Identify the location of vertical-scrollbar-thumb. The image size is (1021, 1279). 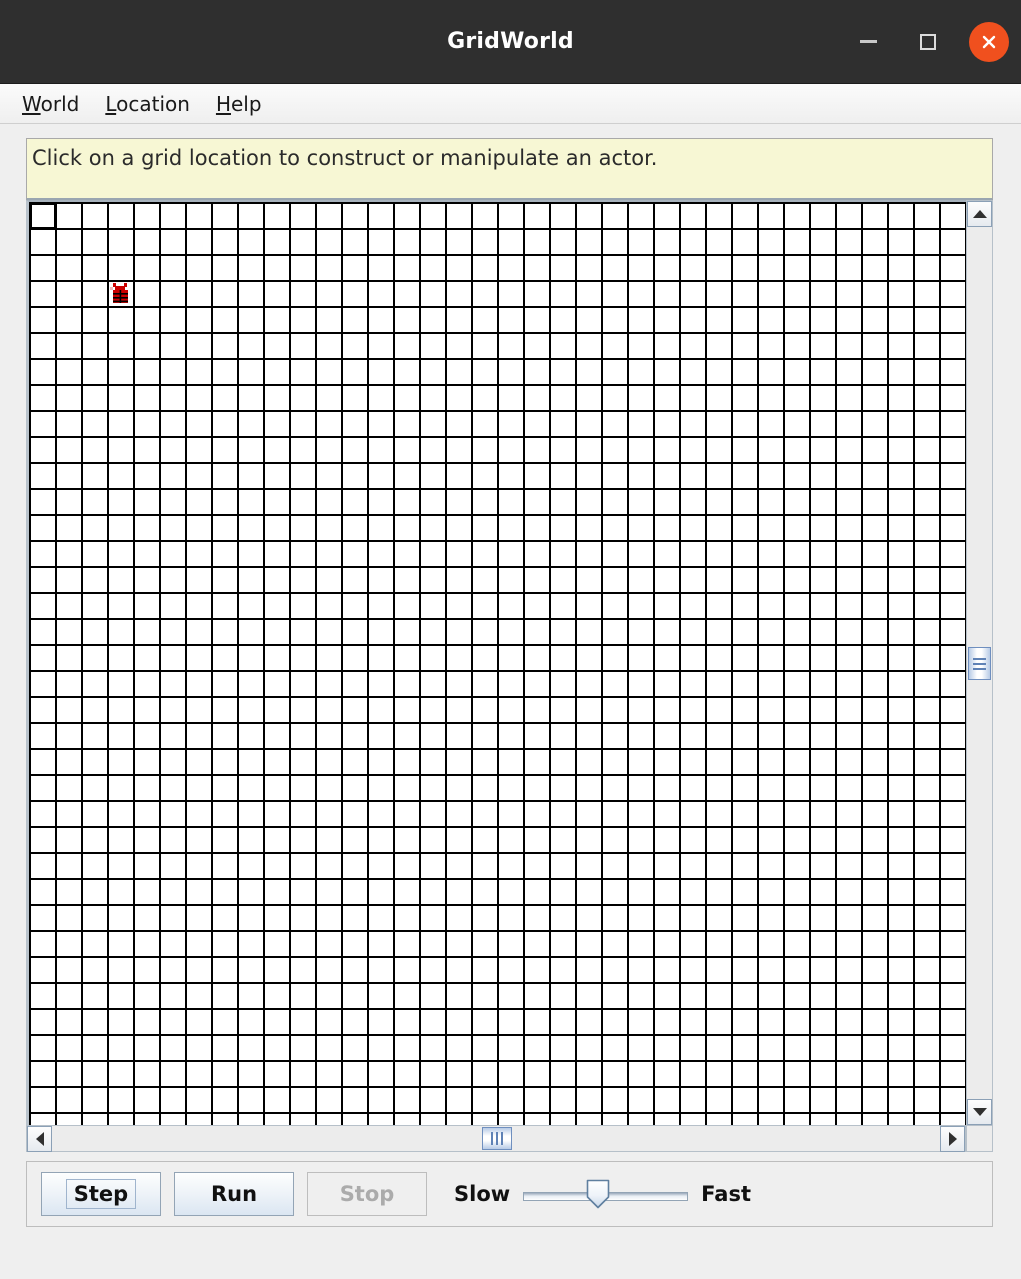
(979, 663).